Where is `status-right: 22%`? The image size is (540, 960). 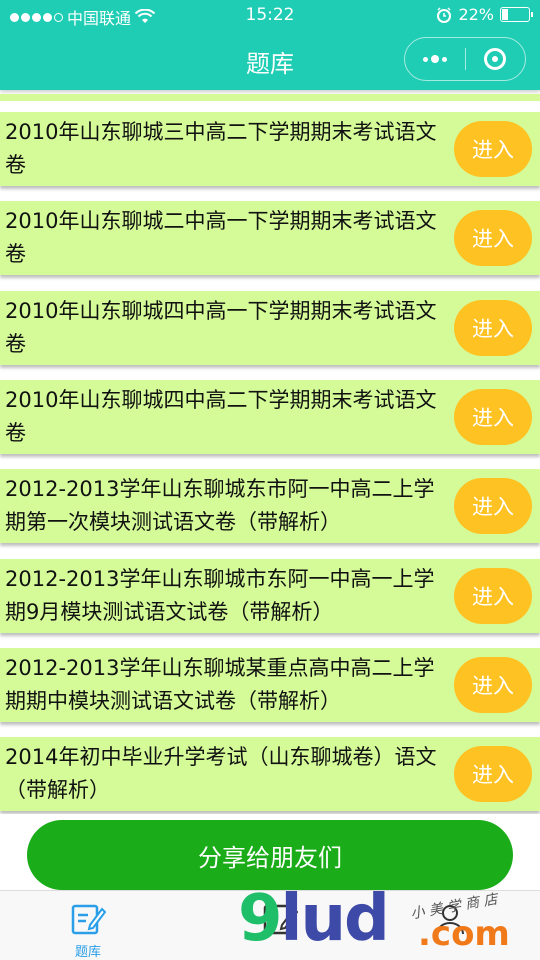
status-right: 22% is located at coordinates (484, 14).